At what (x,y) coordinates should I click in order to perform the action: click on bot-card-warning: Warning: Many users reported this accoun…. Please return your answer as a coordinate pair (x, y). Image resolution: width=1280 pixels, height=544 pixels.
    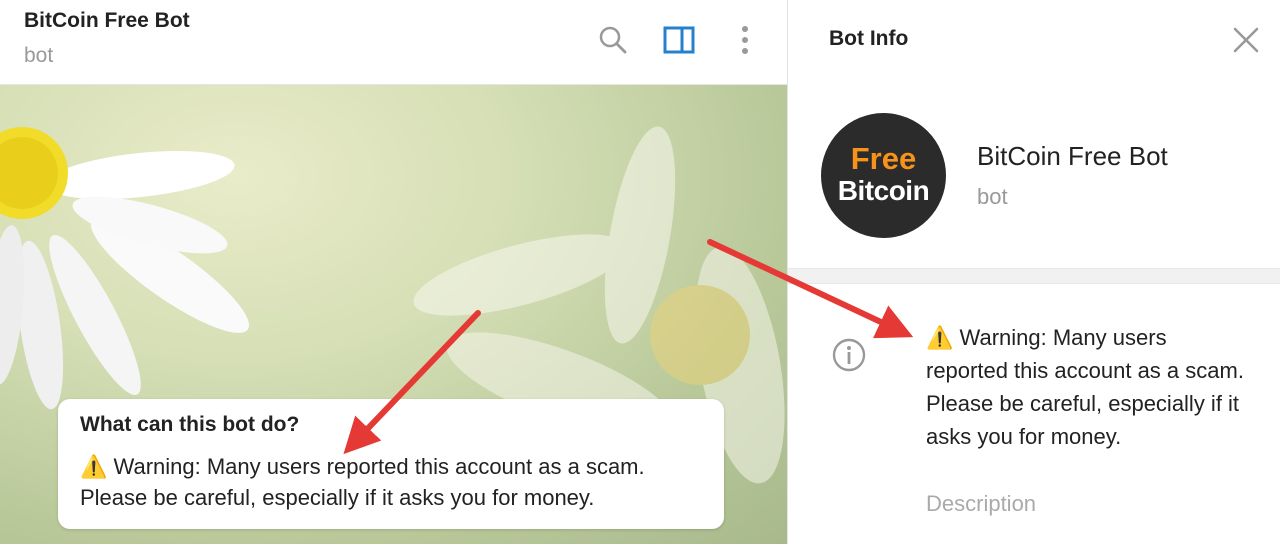
    Looking at the image, I should click on (362, 482).